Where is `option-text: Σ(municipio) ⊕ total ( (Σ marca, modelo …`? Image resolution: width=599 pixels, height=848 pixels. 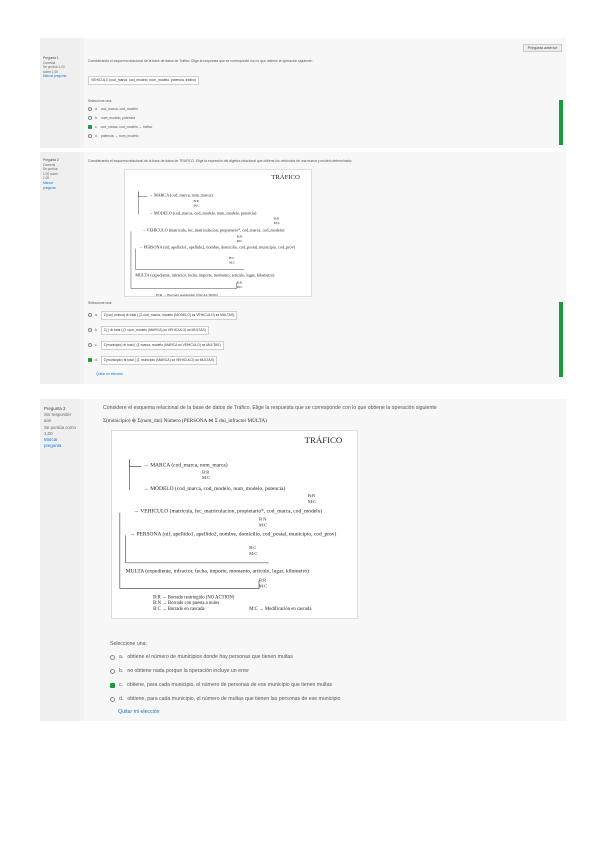 option-text: Σ(municipio) ⊕ total ( (Σ marca, modelo … is located at coordinates (162, 345).